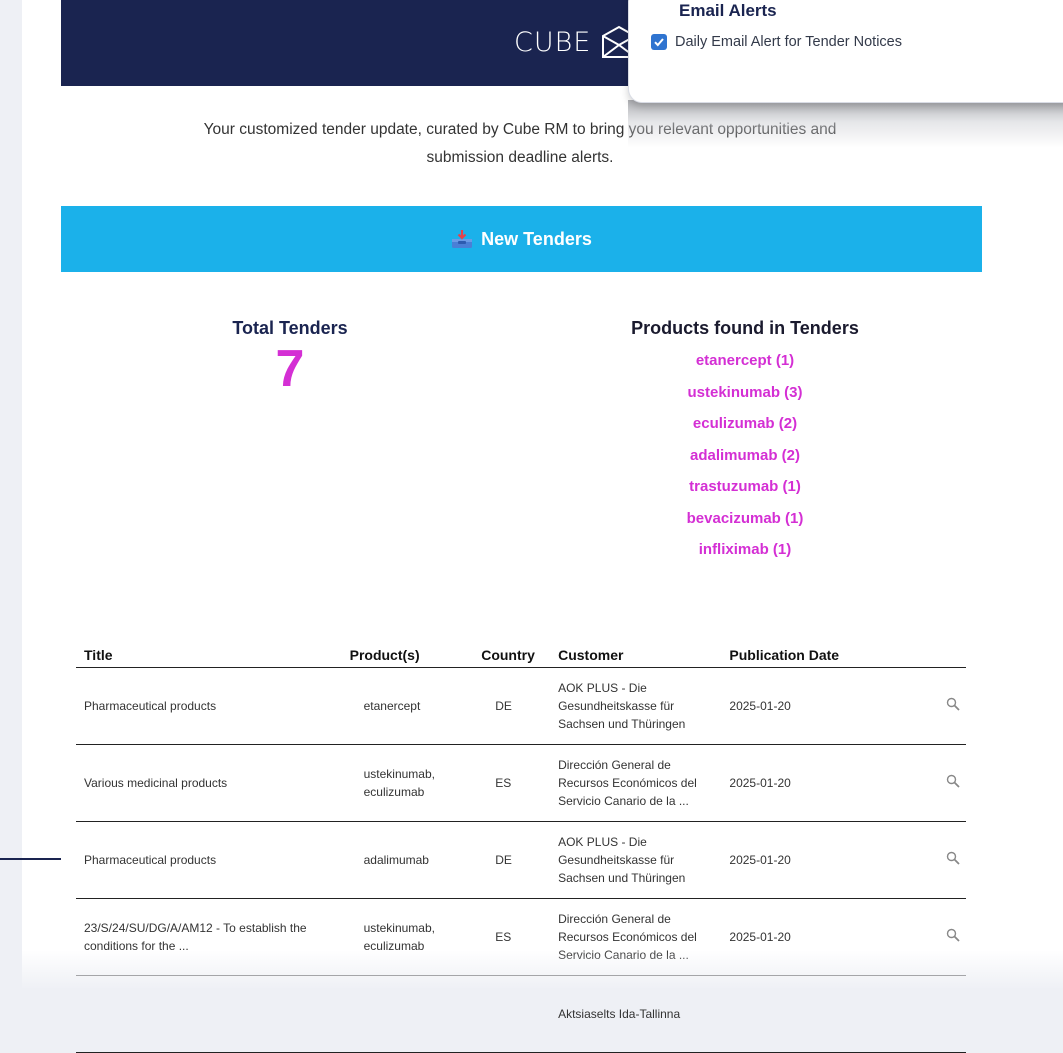 Image resolution: width=1063 pixels, height=1053 pixels. What do you see at coordinates (30, 859) in the screenshot?
I see `divider` at bounding box center [30, 859].